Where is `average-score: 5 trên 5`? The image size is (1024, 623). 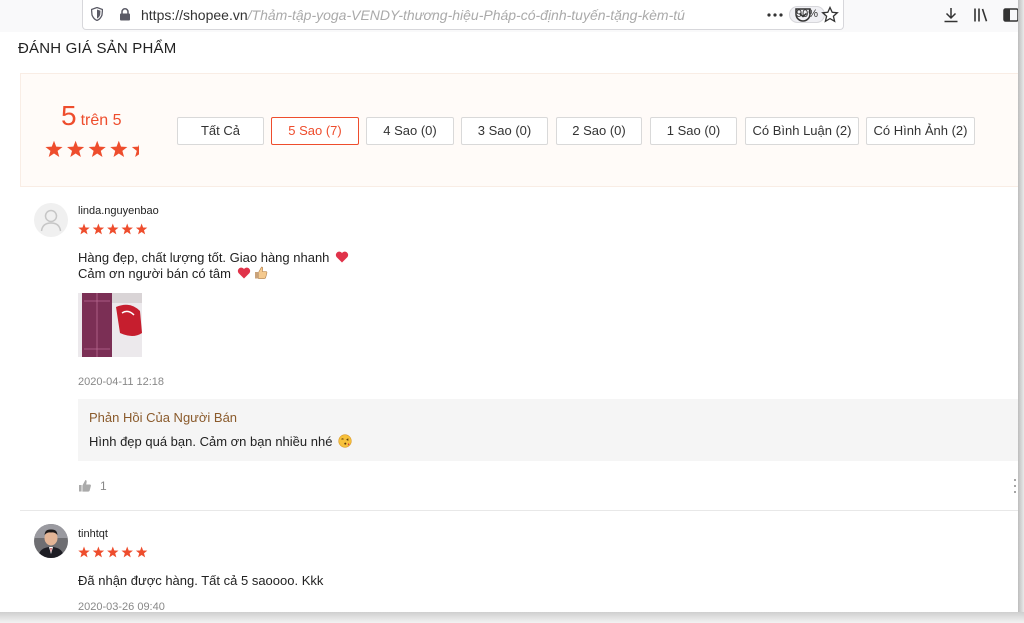
average-score: 5 trên 5 is located at coordinates (91, 116).